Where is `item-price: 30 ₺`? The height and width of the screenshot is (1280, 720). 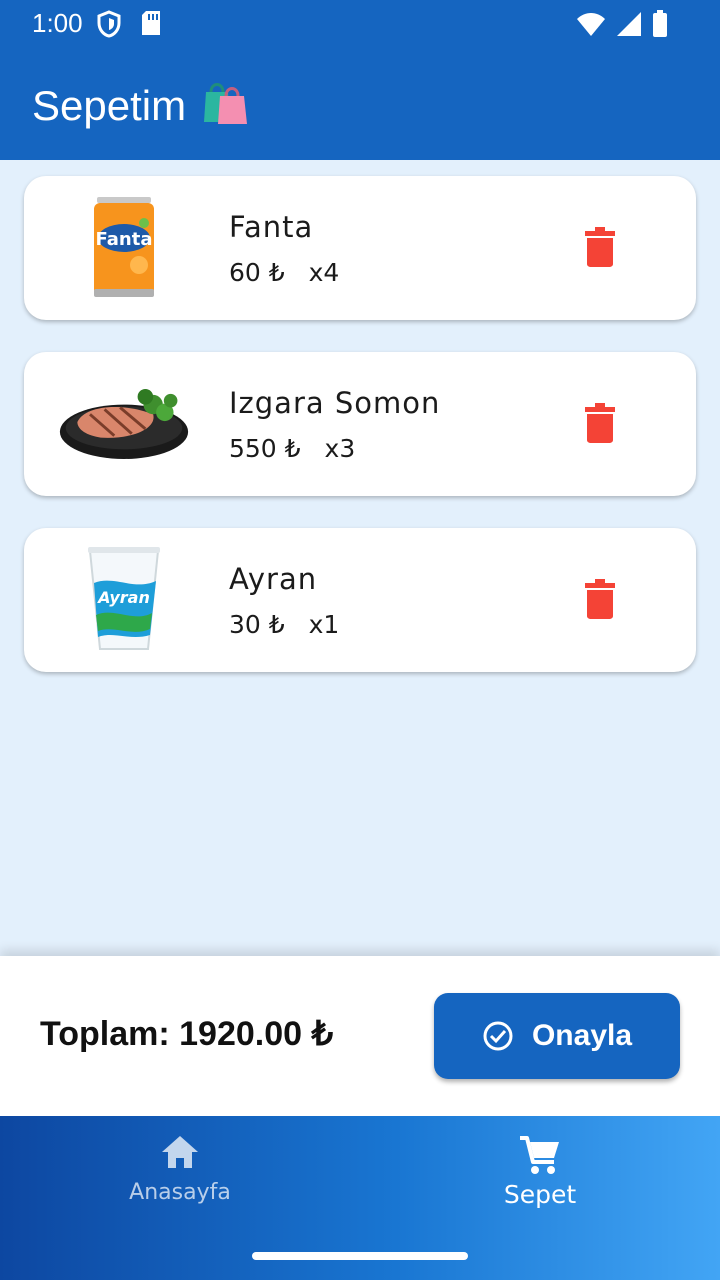 item-price: 30 ₺ is located at coordinates (257, 624).